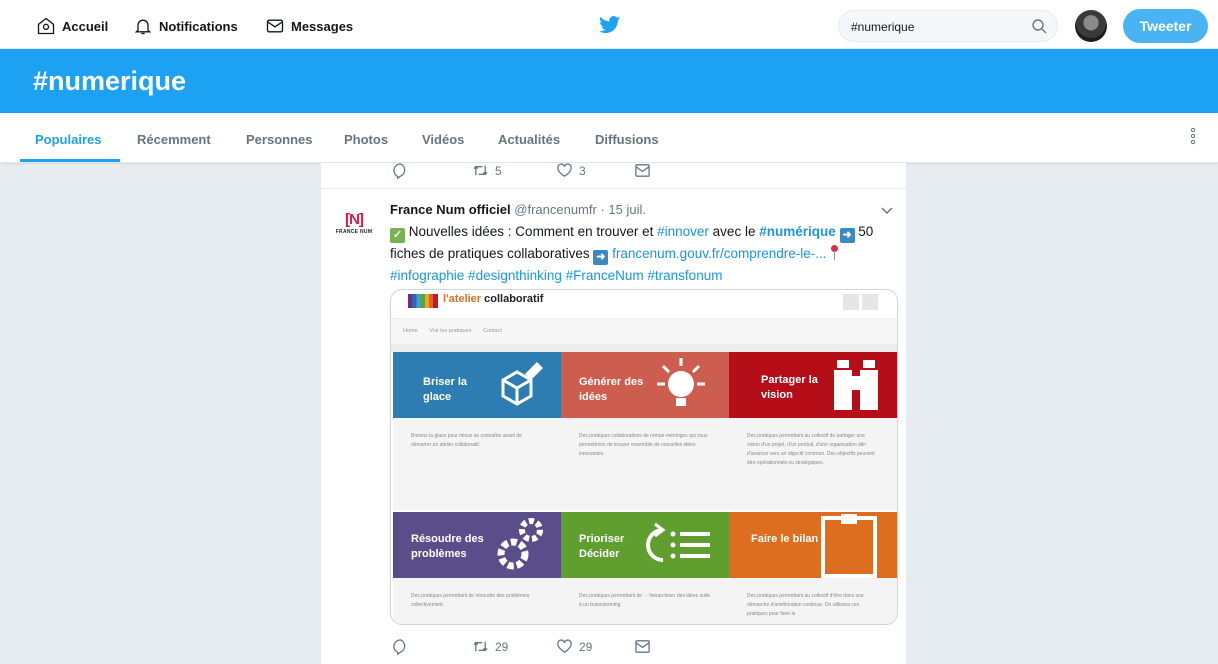 Image resolution: width=1218 pixels, height=664 pixels. I want to click on home-icon, so click(46, 26).